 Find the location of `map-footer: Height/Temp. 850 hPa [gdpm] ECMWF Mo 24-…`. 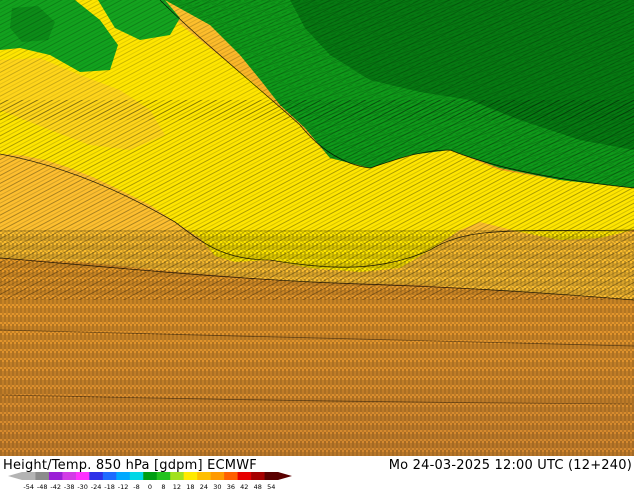

map-footer: Height/Temp. 850 hPa [gdpm] ECMWF Mo 24-… is located at coordinates (317, 473).